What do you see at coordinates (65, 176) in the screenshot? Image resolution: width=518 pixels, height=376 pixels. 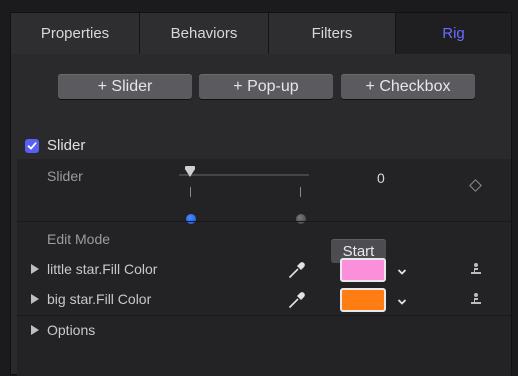 I see `slider-row-label: Slider` at bounding box center [65, 176].